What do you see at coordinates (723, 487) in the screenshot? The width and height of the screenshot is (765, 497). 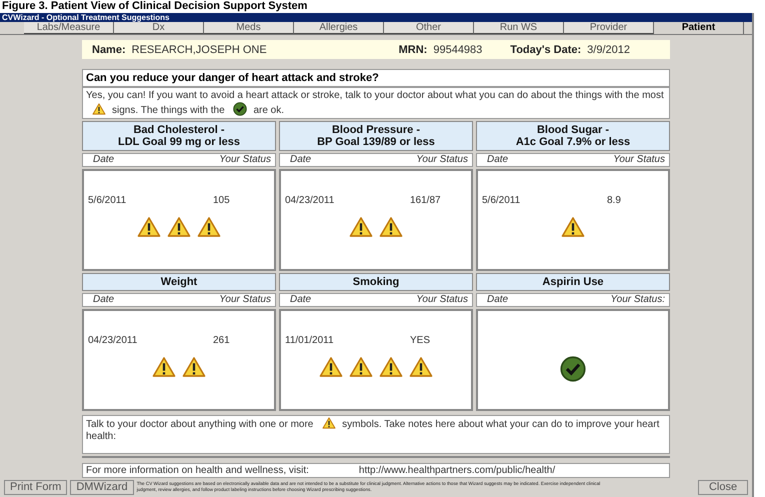 I see `close-button: Close` at bounding box center [723, 487].